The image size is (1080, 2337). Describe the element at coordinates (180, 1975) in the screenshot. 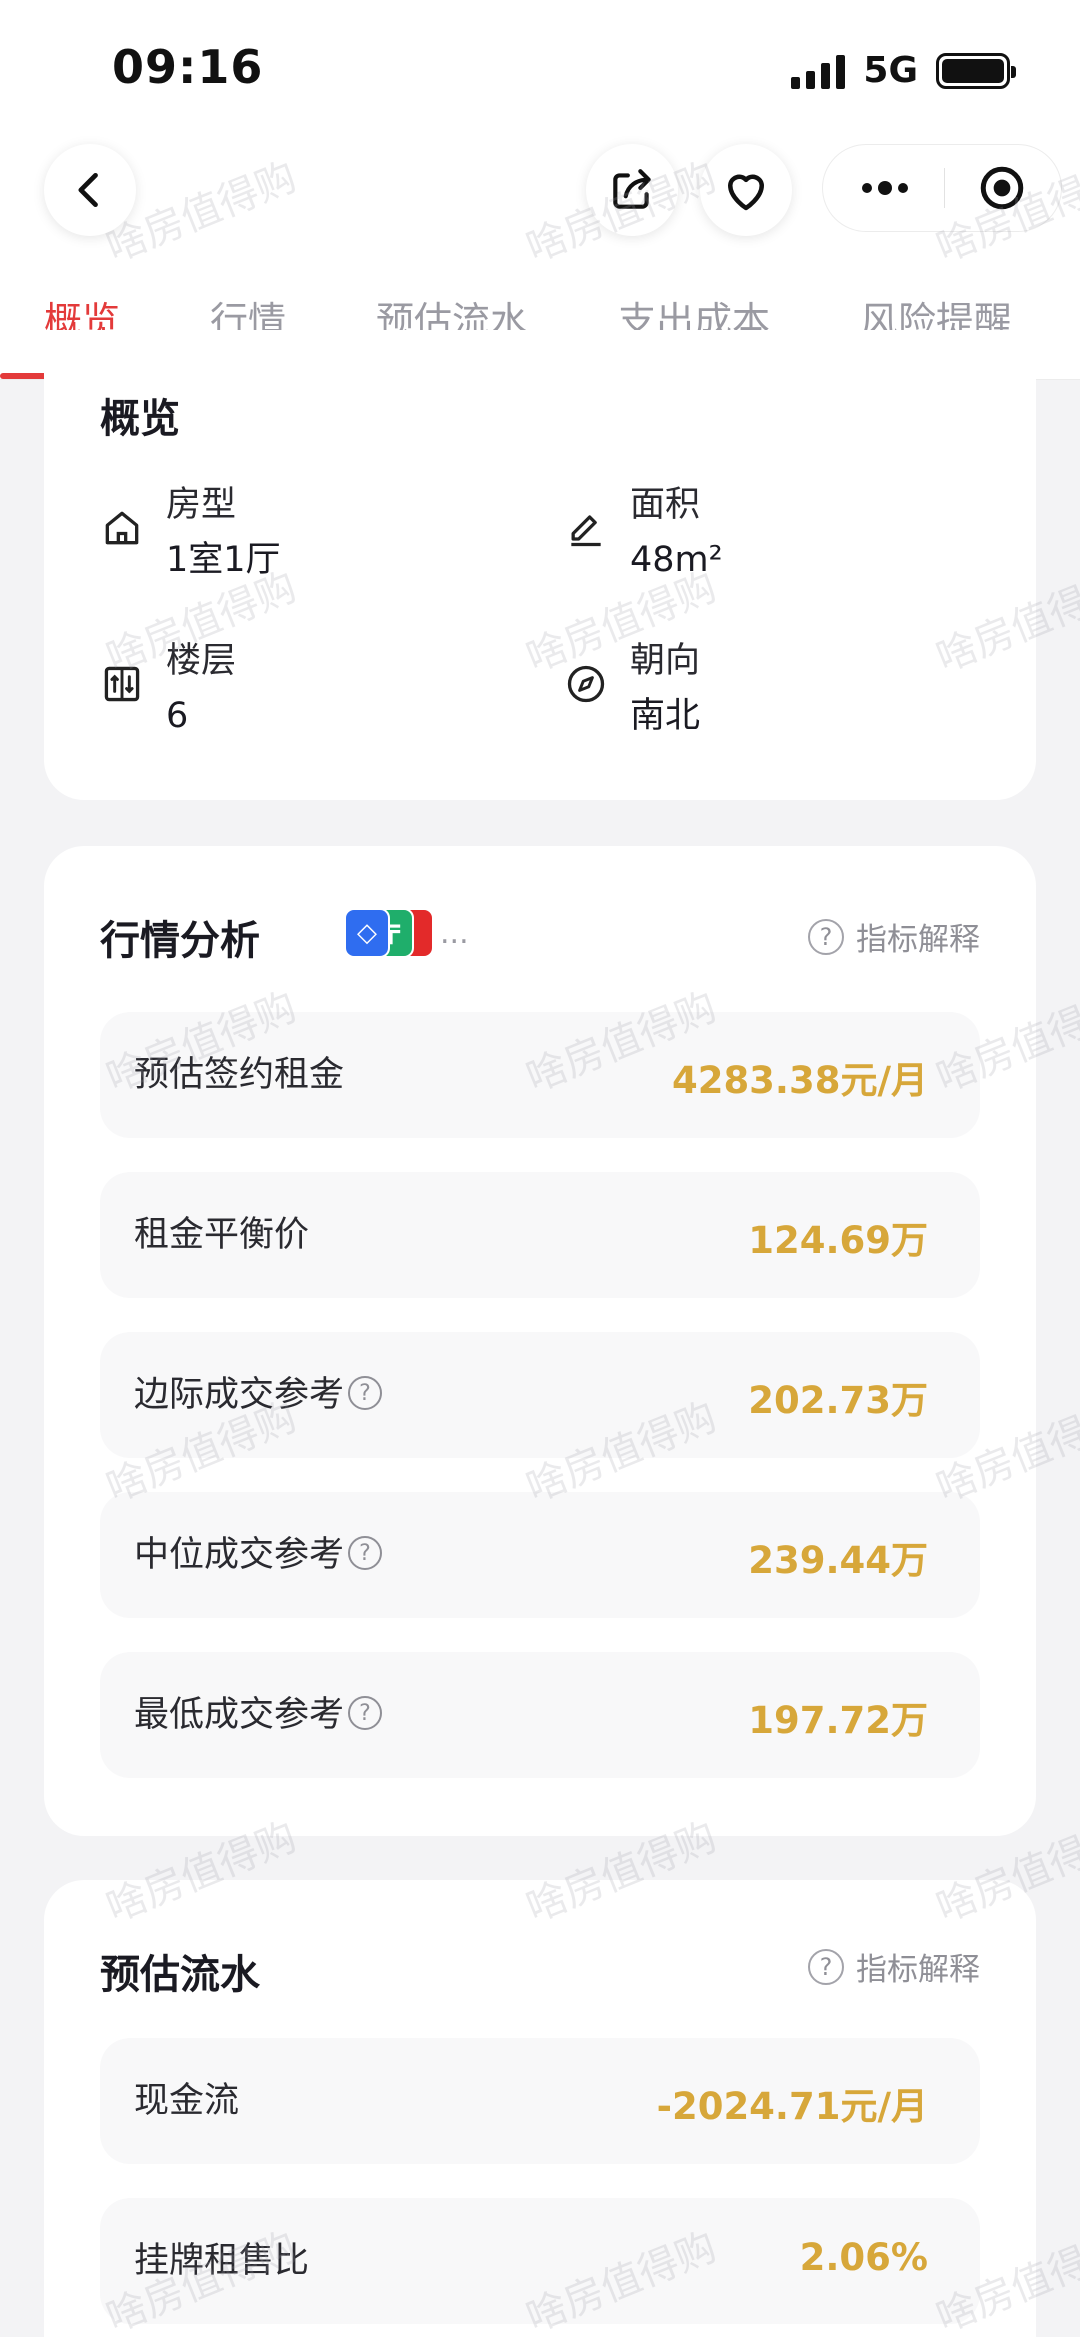

I see `cashflow-title: 预估流水` at that location.